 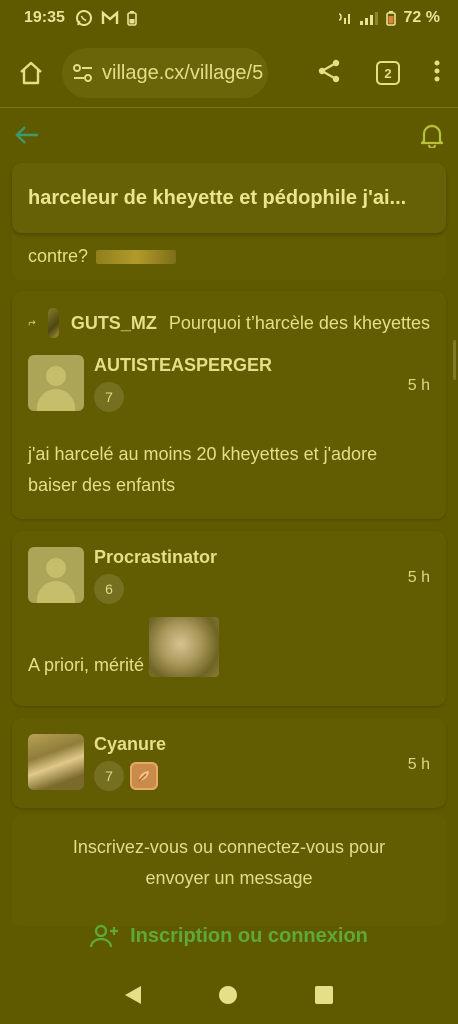 What do you see at coordinates (53, 323) in the screenshot?
I see `reply-user-avatar` at bounding box center [53, 323].